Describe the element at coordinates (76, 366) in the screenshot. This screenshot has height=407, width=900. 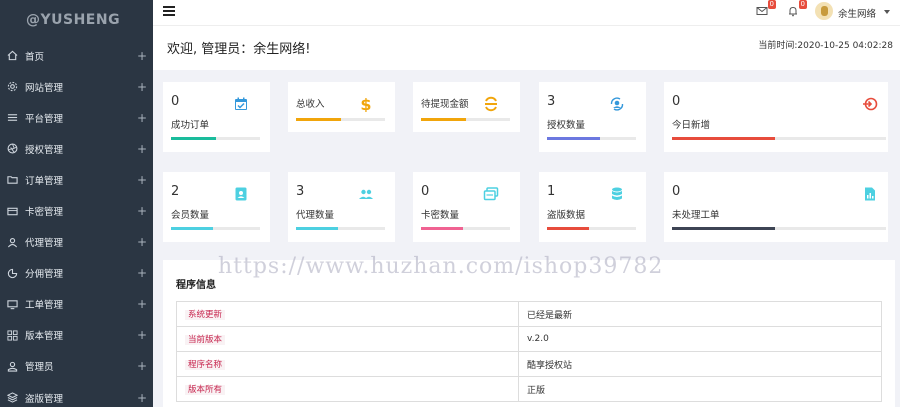
I see `sidebar-item: 管理员 +` at that location.